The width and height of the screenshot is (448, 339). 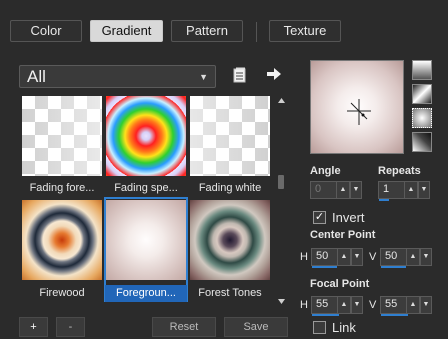 I want to click on tab-gradient: Gradient, so click(x=126, y=31).